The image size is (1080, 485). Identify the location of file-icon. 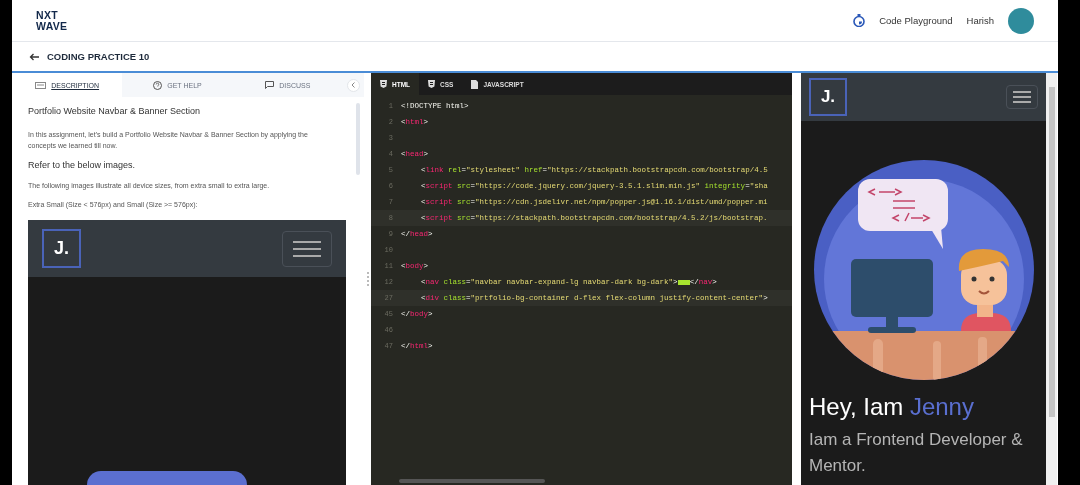
(475, 84).